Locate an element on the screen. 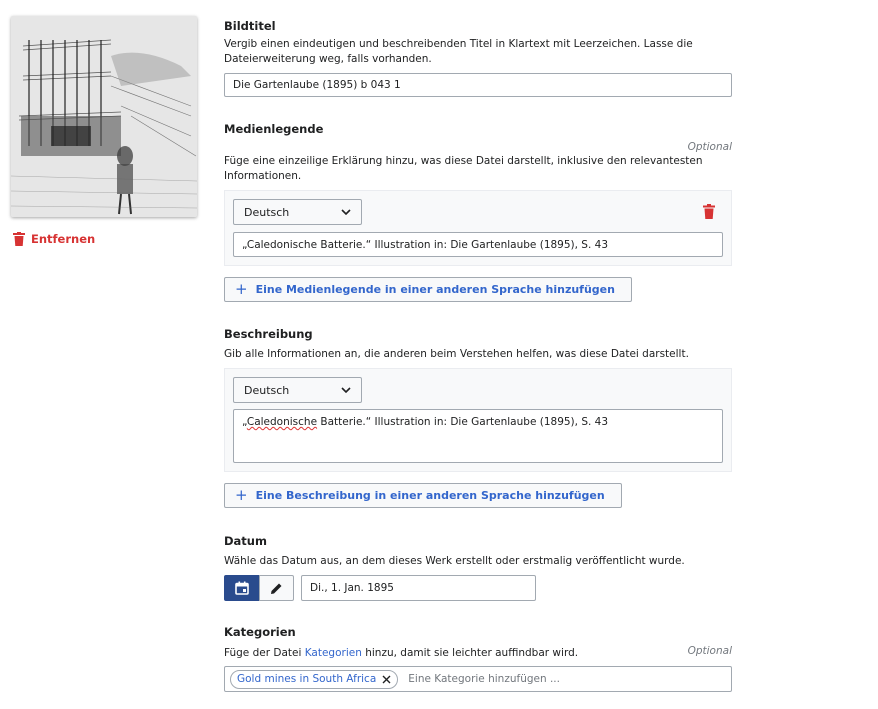  calendar-mode-button is located at coordinates (241, 588).